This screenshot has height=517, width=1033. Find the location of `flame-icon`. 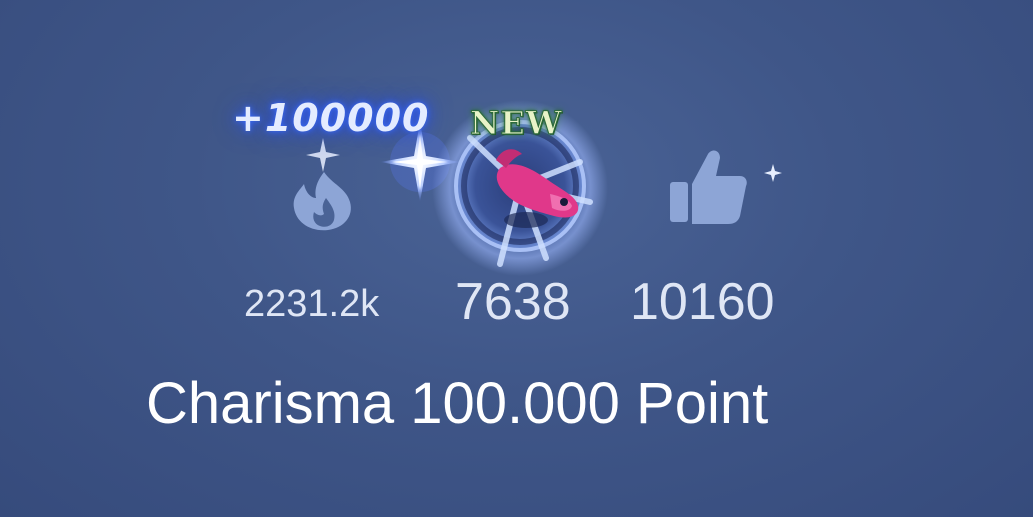

flame-icon is located at coordinates (322, 201).